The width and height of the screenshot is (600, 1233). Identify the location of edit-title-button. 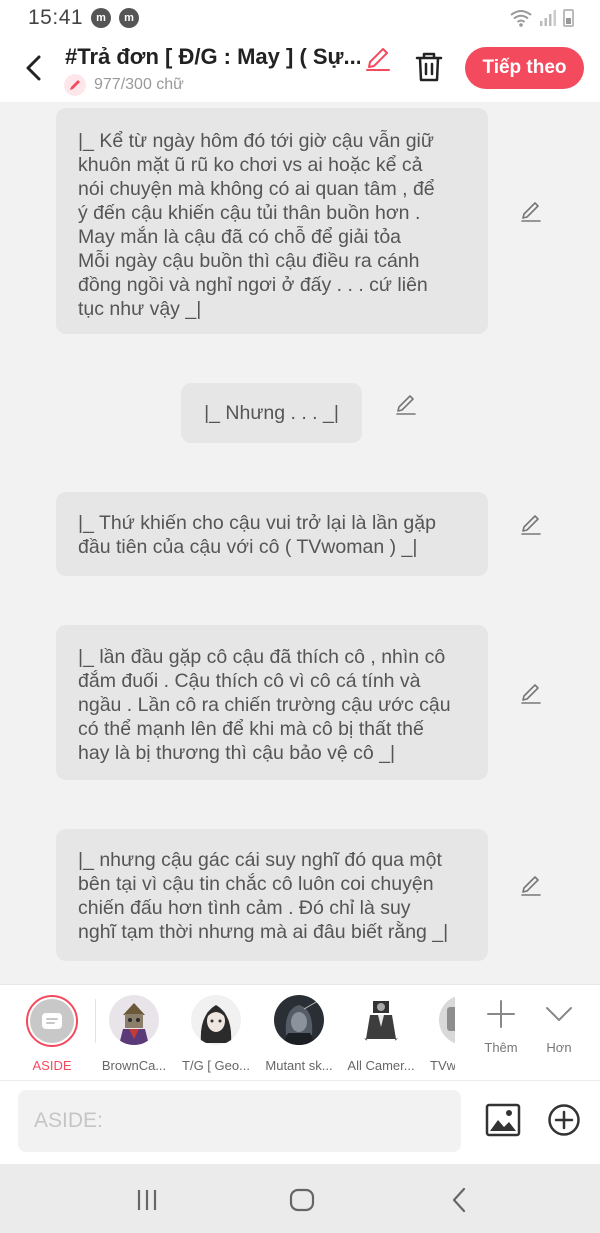
(378, 59).